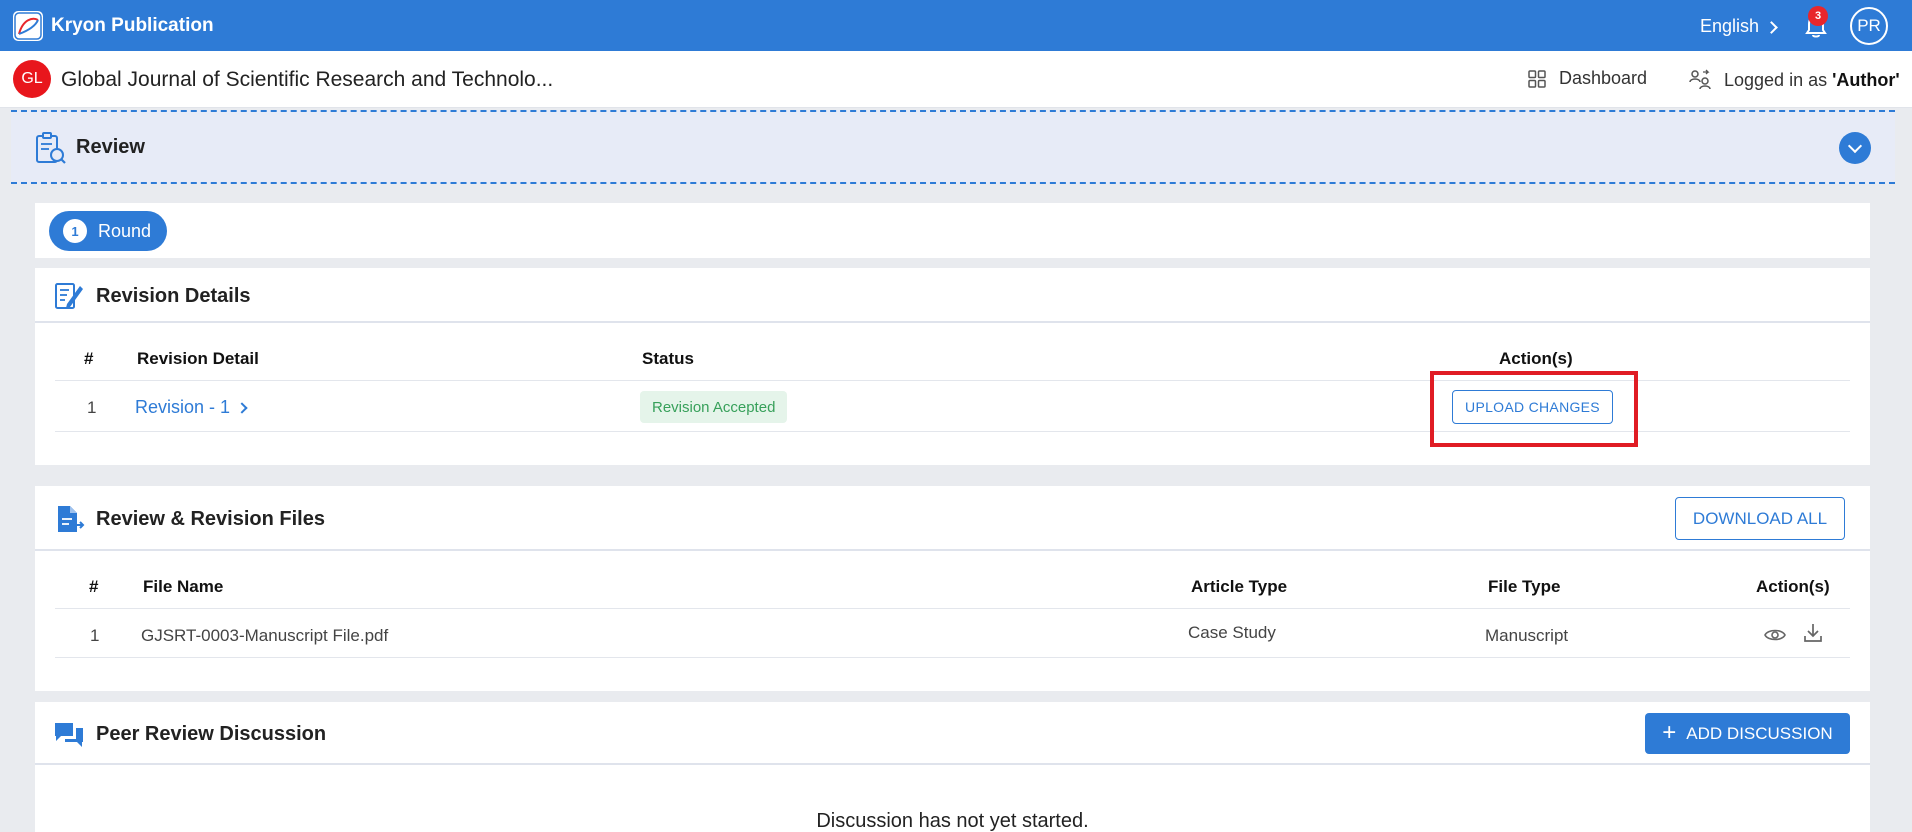 The width and height of the screenshot is (1912, 832). What do you see at coordinates (71, 519) in the screenshot?
I see `file-export-icon` at bounding box center [71, 519].